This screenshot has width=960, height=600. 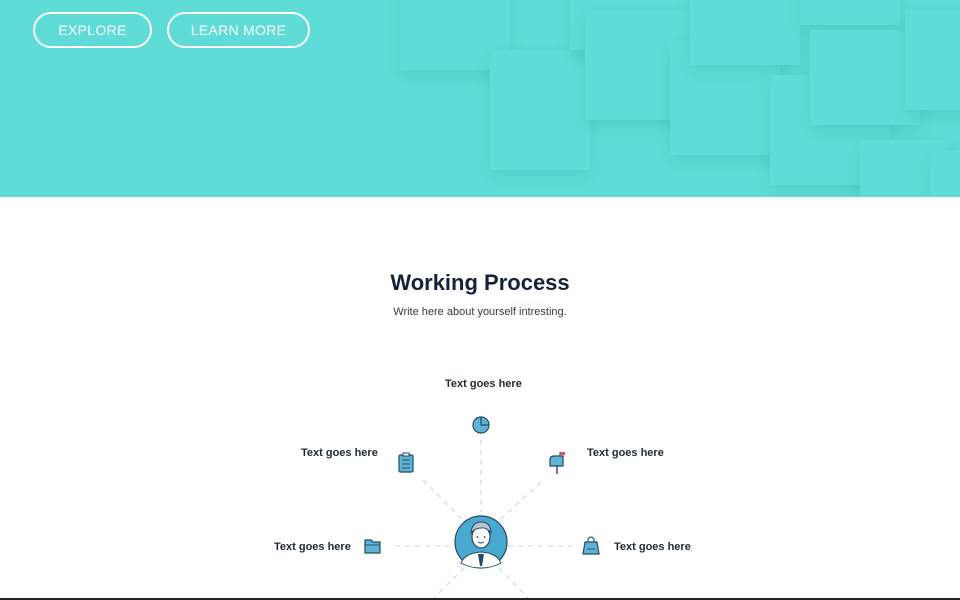 What do you see at coordinates (625, 453) in the screenshot?
I see `step-label-upper-right: Text goes here` at bounding box center [625, 453].